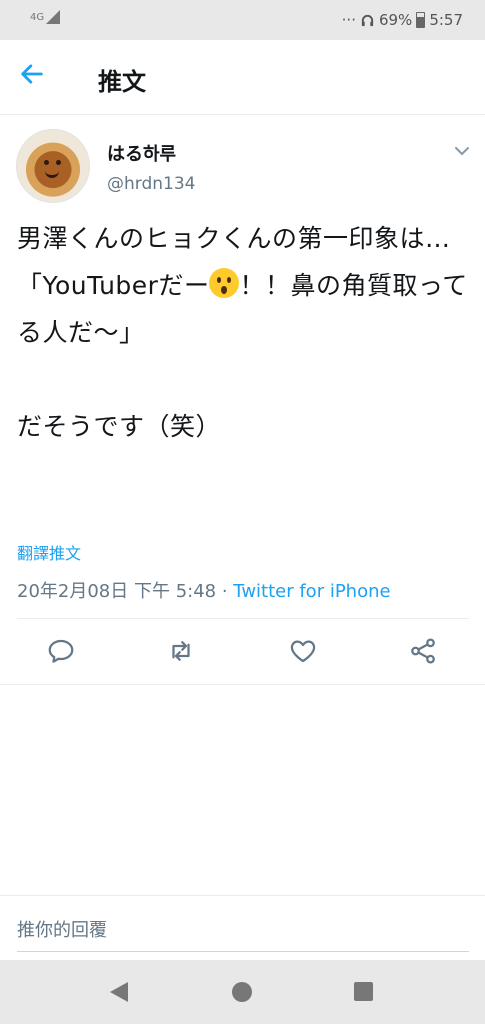  What do you see at coordinates (311, 591) in the screenshot?
I see `tweet-source-link: Twitter for iPhone` at bounding box center [311, 591].